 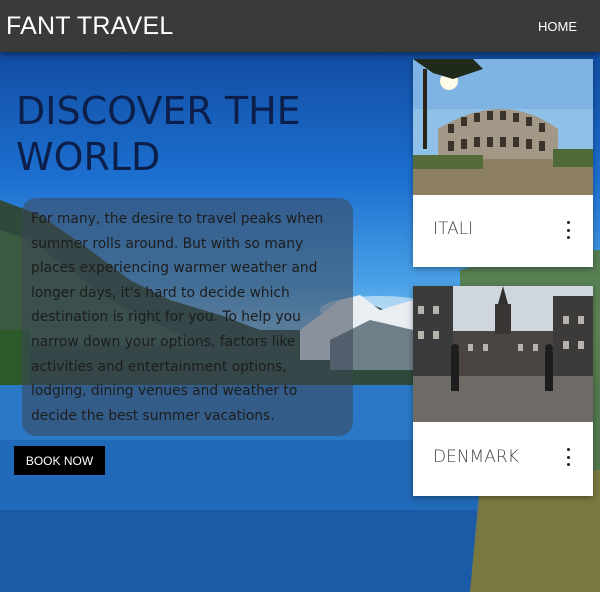 I want to click on copenhagen-square-photo, so click(x=503, y=354).